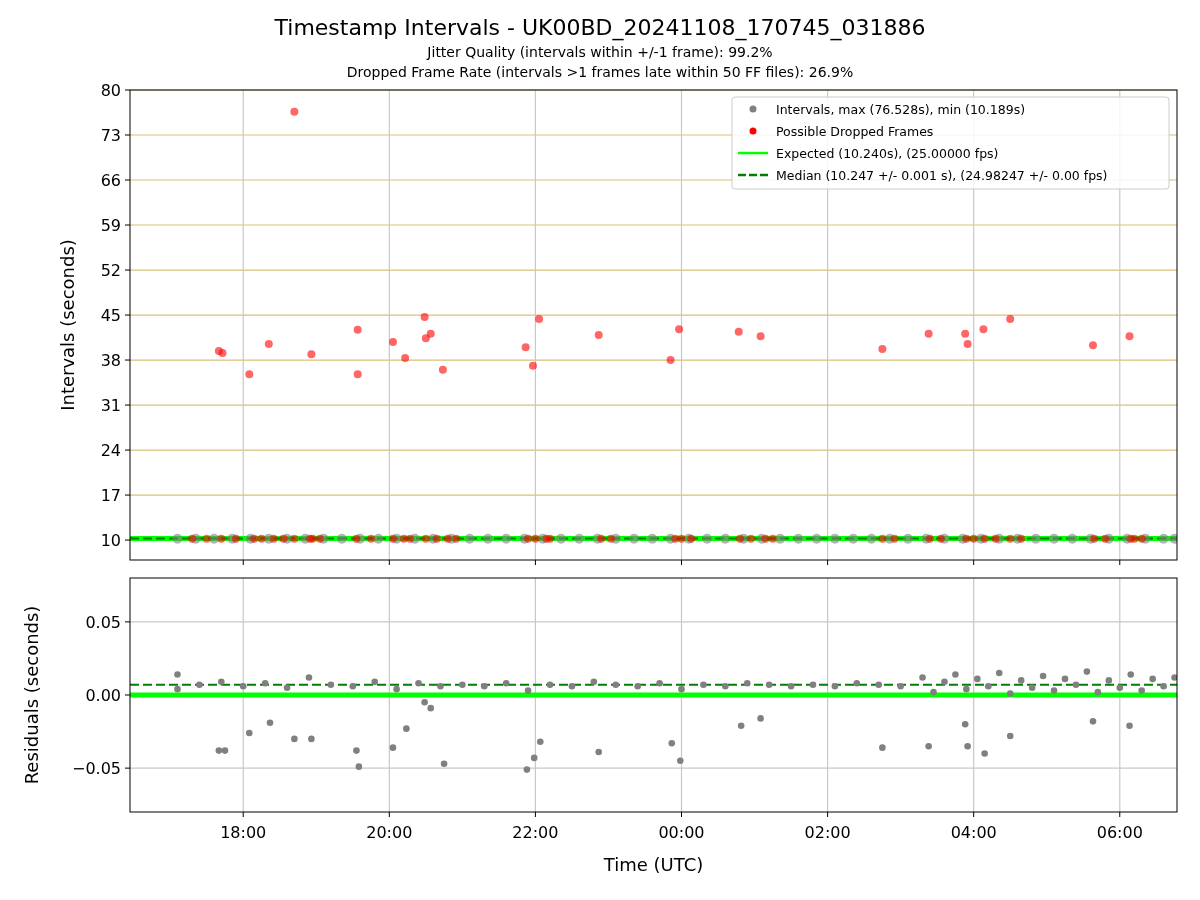 The height and width of the screenshot is (900, 1200). Describe the element at coordinates (110, 316) in the screenshot. I see `y-tick-label: 45` at that location.